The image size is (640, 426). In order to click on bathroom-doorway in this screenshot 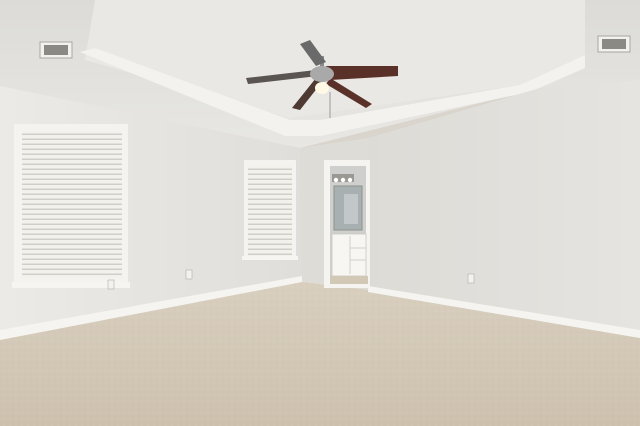, I will do `click(347, 224)`.